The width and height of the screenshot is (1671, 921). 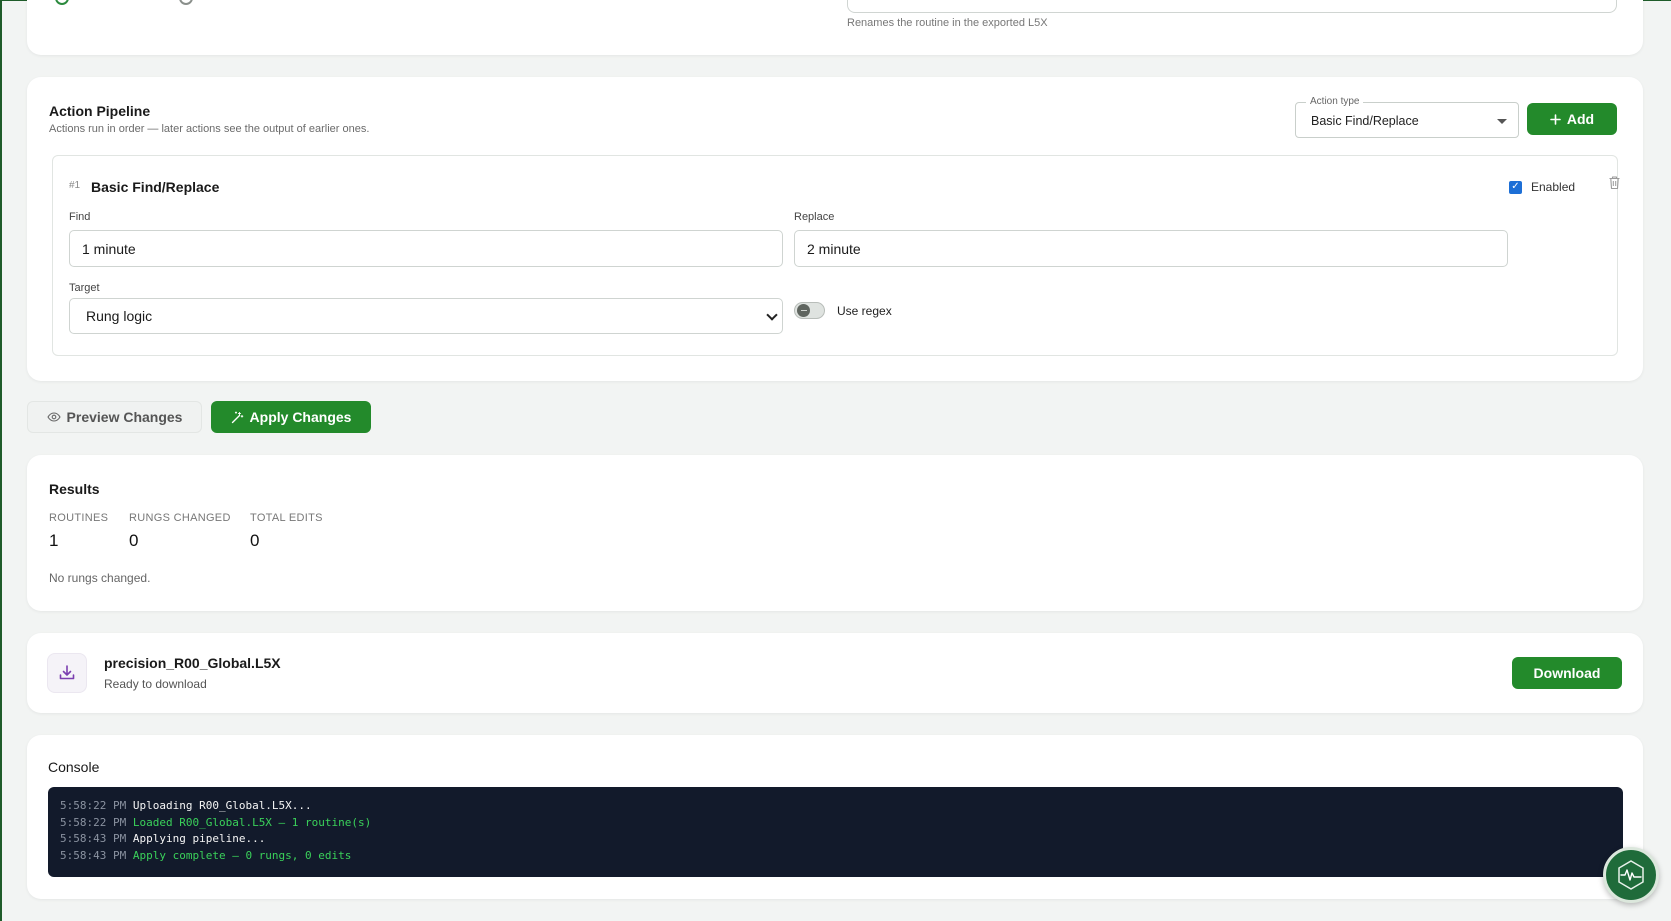 I want to click on stat-rungs-changed-value: 0, so click(x=134, y=540).